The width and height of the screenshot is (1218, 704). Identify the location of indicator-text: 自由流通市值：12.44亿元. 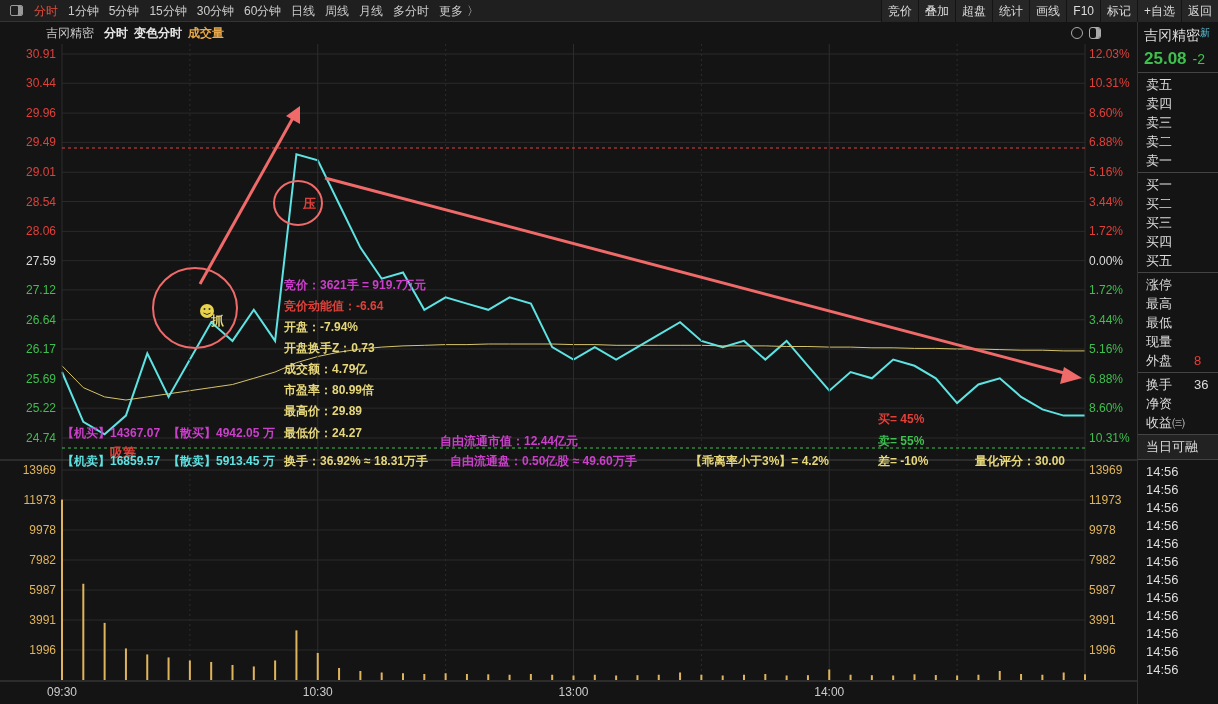
(509, 441).